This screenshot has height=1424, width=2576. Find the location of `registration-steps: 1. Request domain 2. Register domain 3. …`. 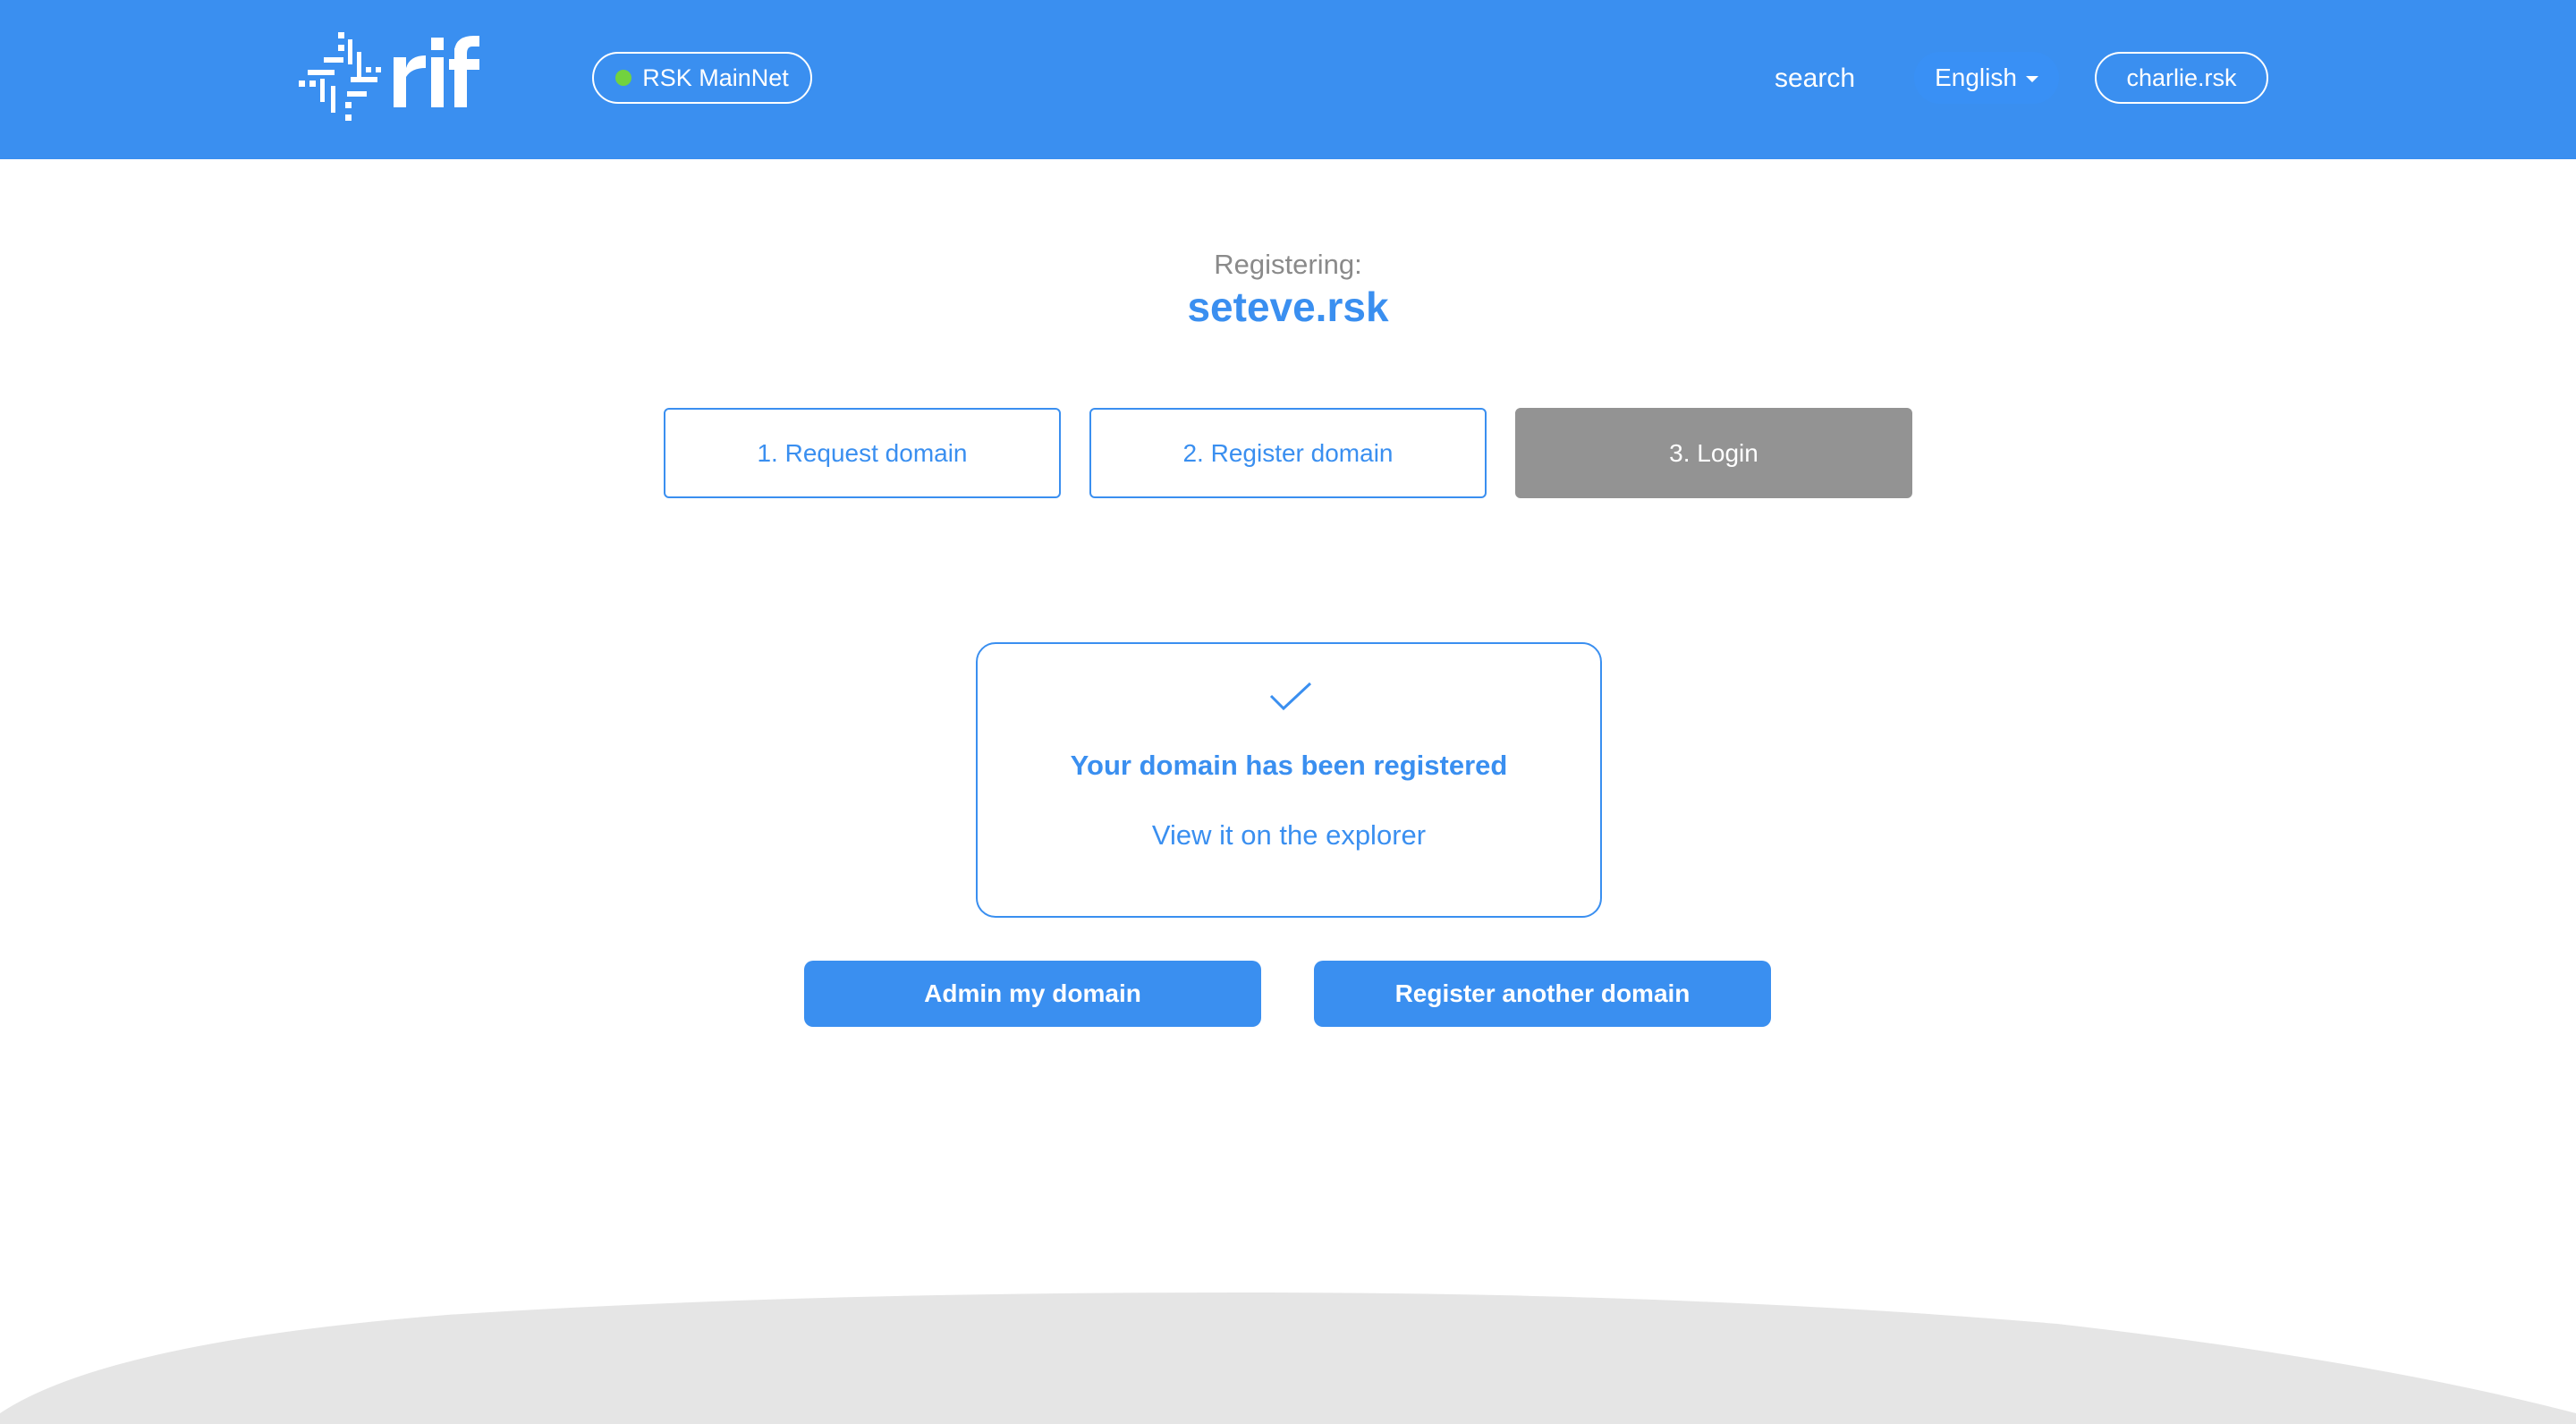

registration-steps: 1. Request domain 2. Register domain 3. … is located at coordinates (1288, 453).